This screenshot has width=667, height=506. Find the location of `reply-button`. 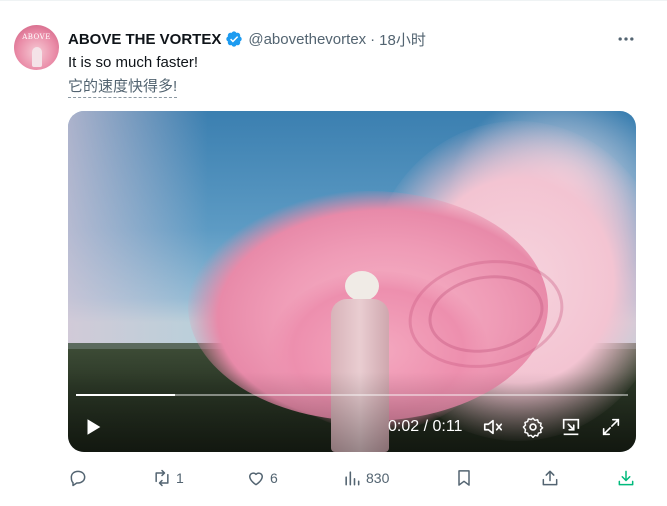

reply-button is located at coordinates (80, 478).